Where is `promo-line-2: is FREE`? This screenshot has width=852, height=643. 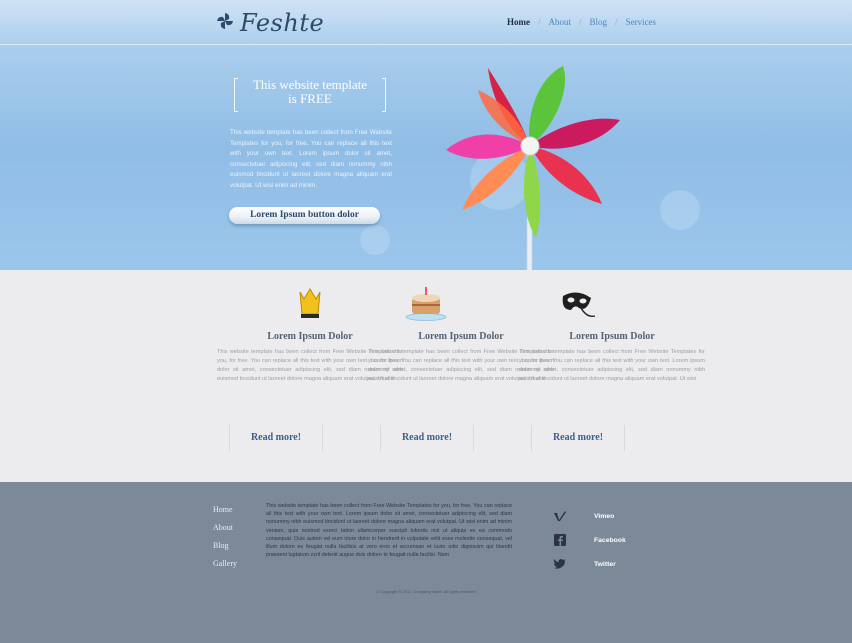 promo-line-2: is FREE is located at coordinates (310, 99).